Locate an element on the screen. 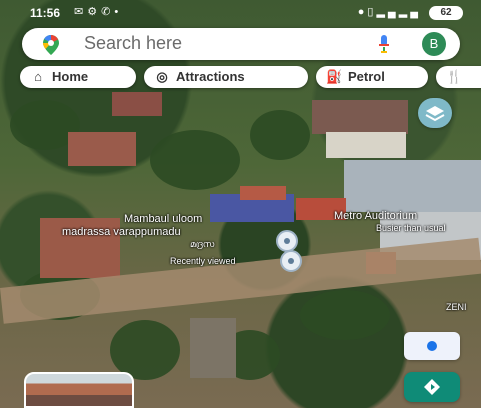 The width and height of the screenshot is (481, 408). place-photo-thumbnail is located at coordinates (79, 390).